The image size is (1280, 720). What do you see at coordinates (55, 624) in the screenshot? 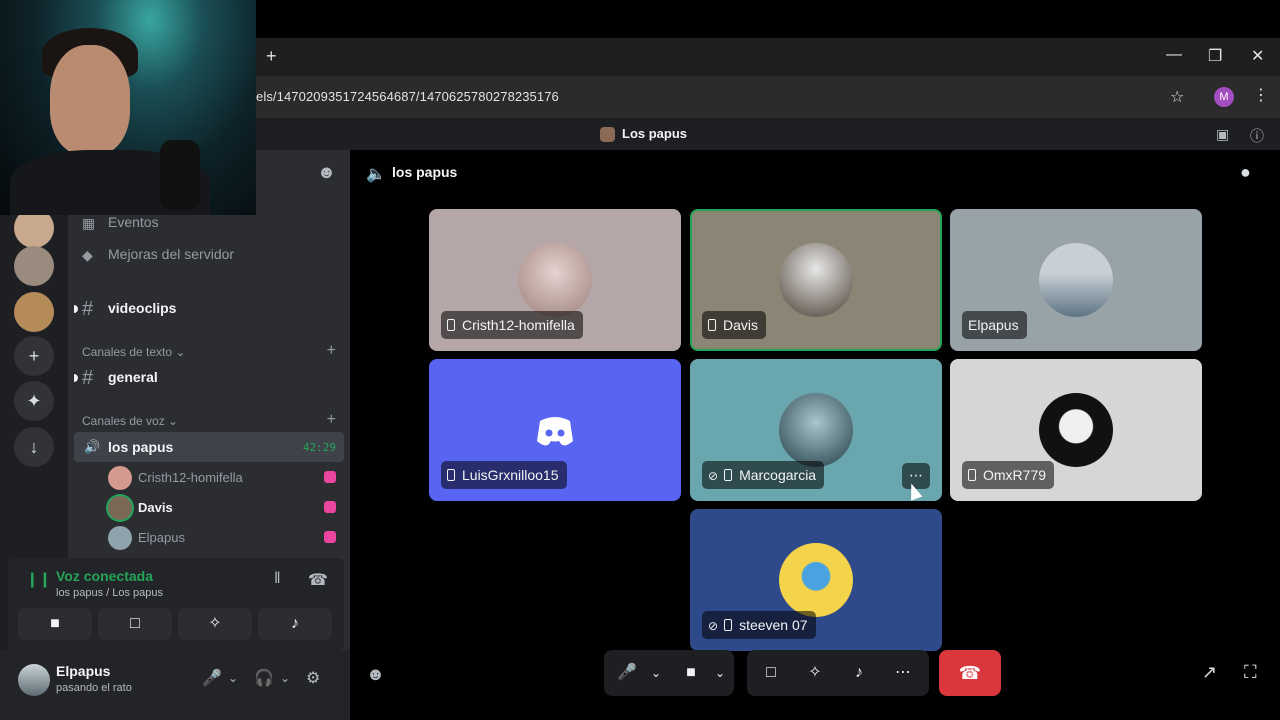
I see `camera-button: ■` at bounding box center [55, 624].